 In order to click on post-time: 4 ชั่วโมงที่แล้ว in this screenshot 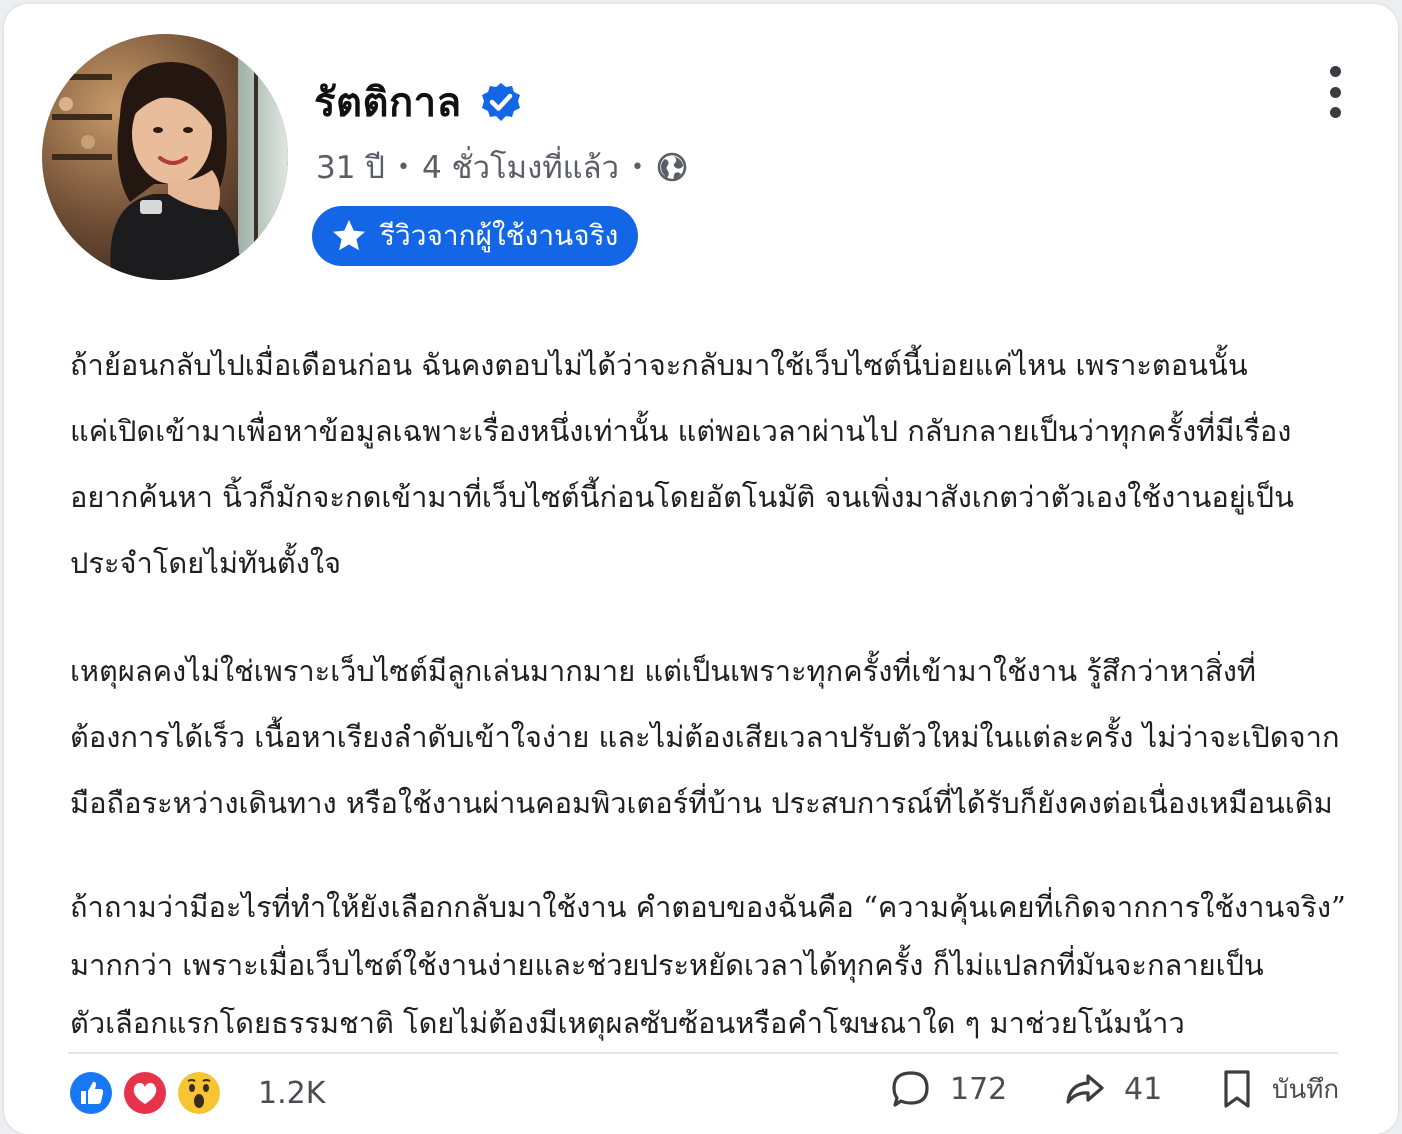, I will do `click(520, 167)`.